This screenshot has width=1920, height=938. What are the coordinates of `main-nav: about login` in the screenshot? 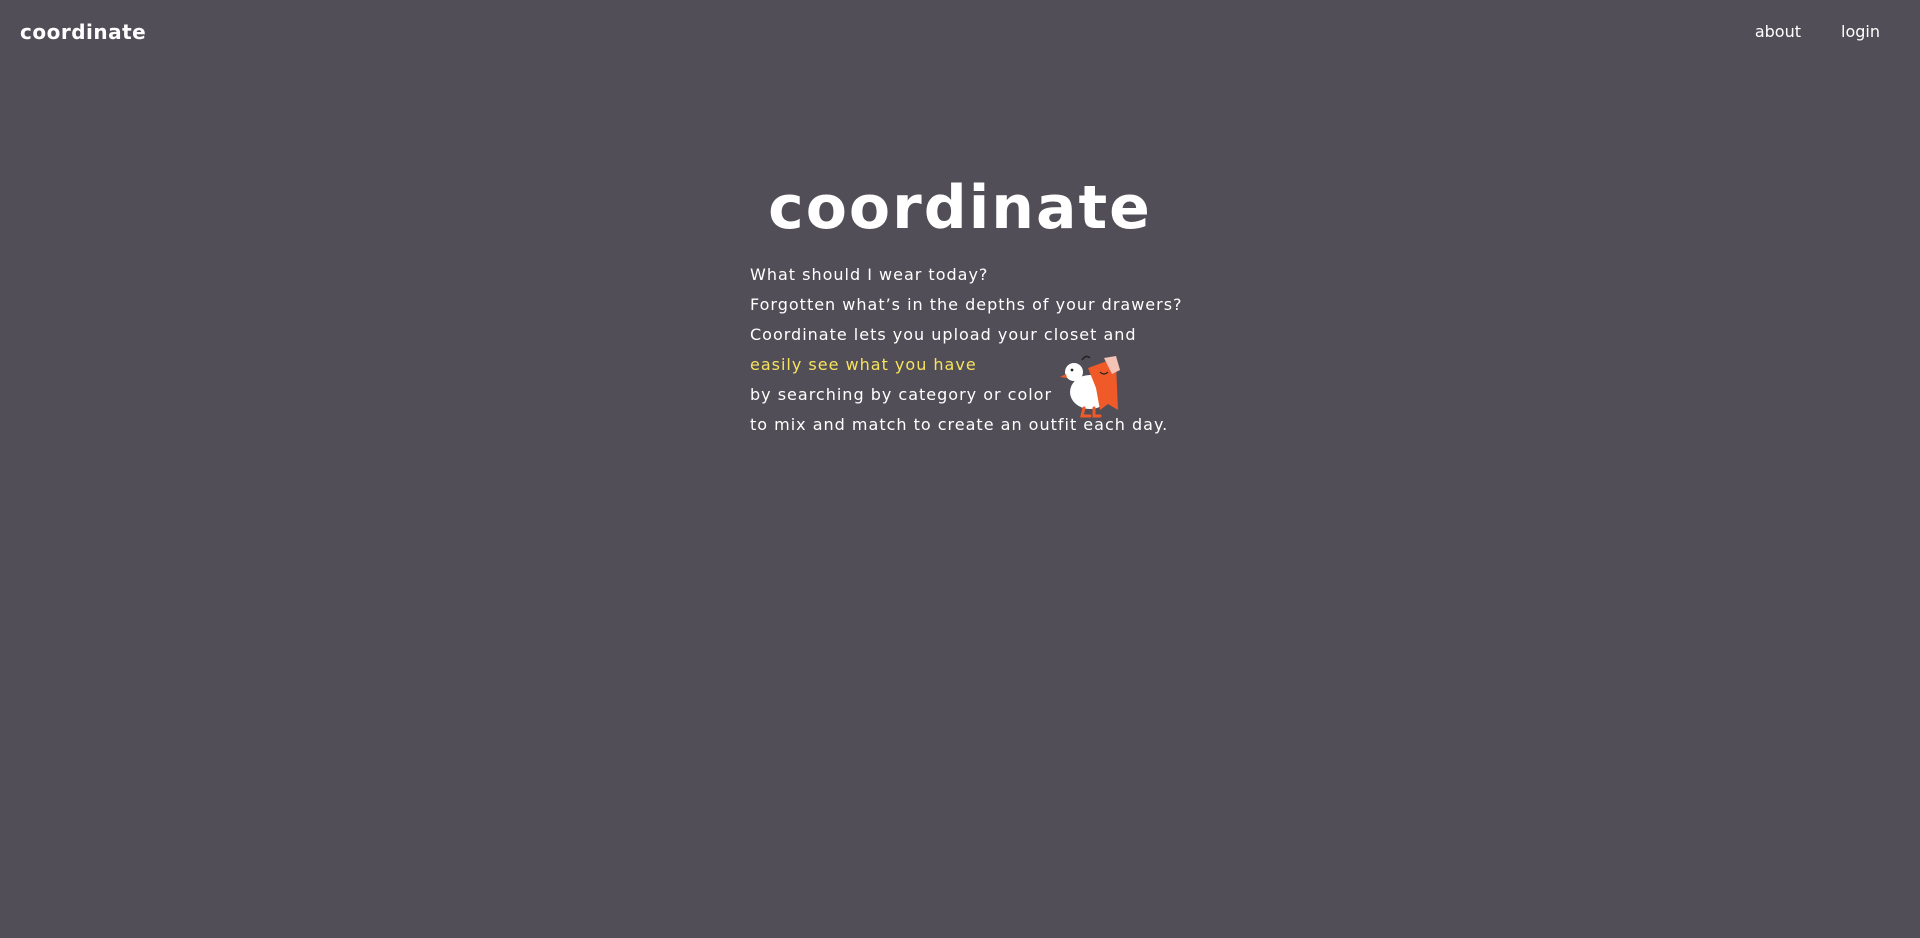 It's located at (1817, 31).